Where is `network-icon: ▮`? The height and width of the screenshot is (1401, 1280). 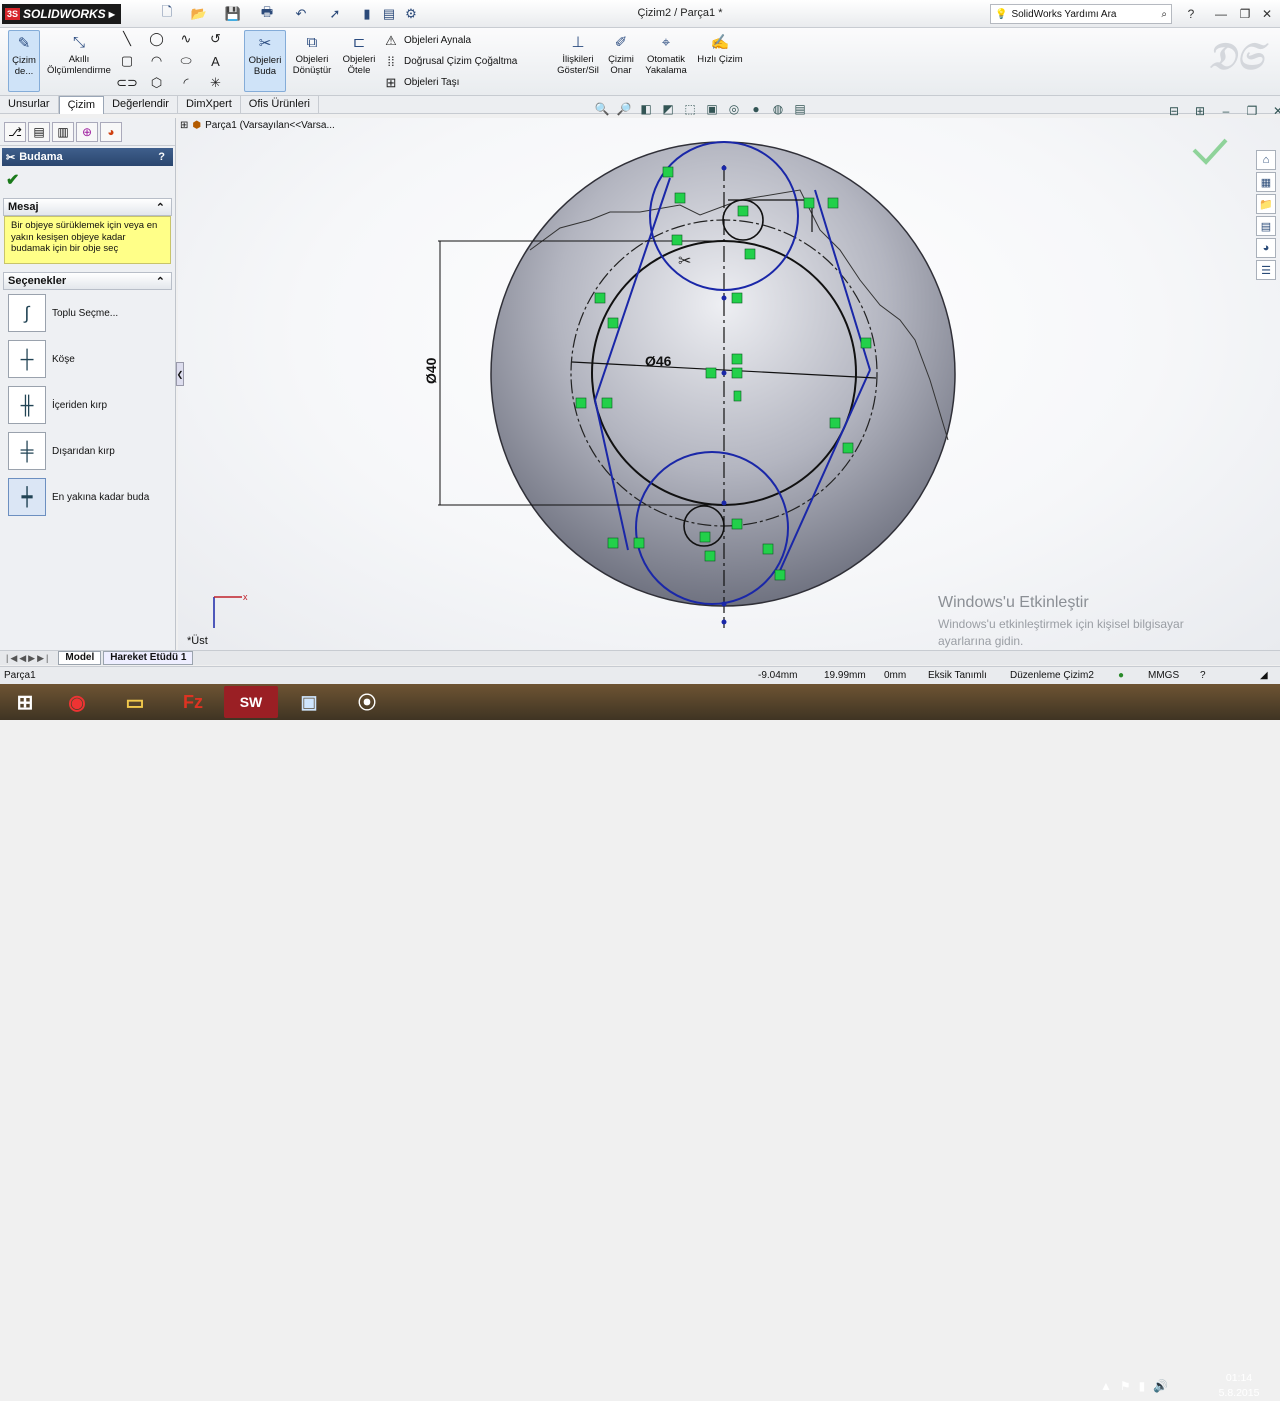 network-icon: ▮ is located at coordinates (1142, 1386).